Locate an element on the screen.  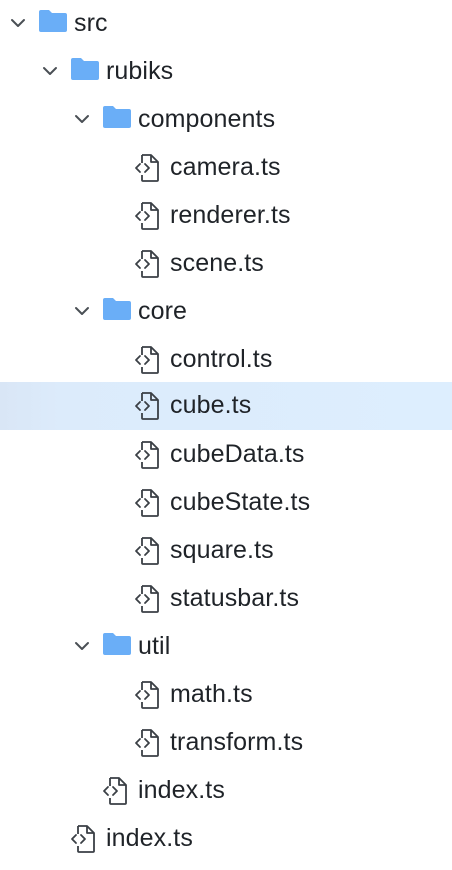
tree-folder-components: components is located at coordinates (226, 120).